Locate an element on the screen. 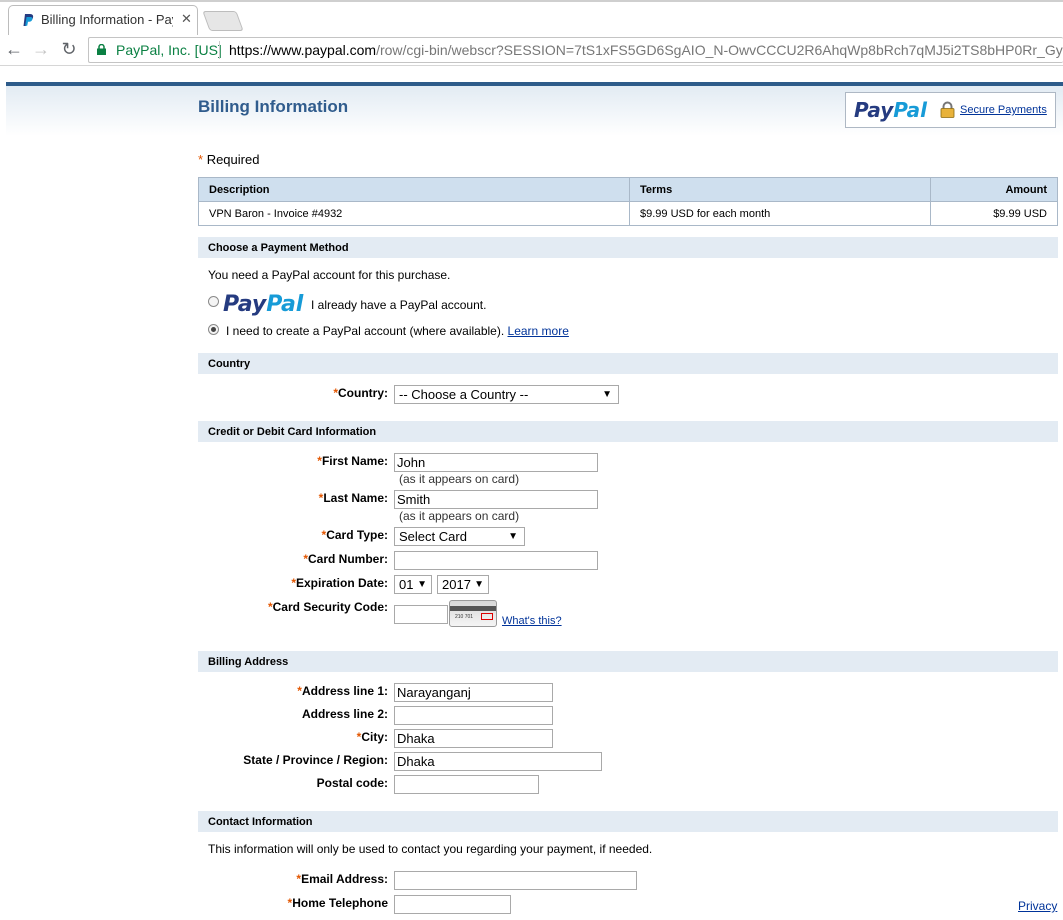 This screenshot has width=1063, height=920. state-label: State / Province / Region: is located at coordinates (315, 760).